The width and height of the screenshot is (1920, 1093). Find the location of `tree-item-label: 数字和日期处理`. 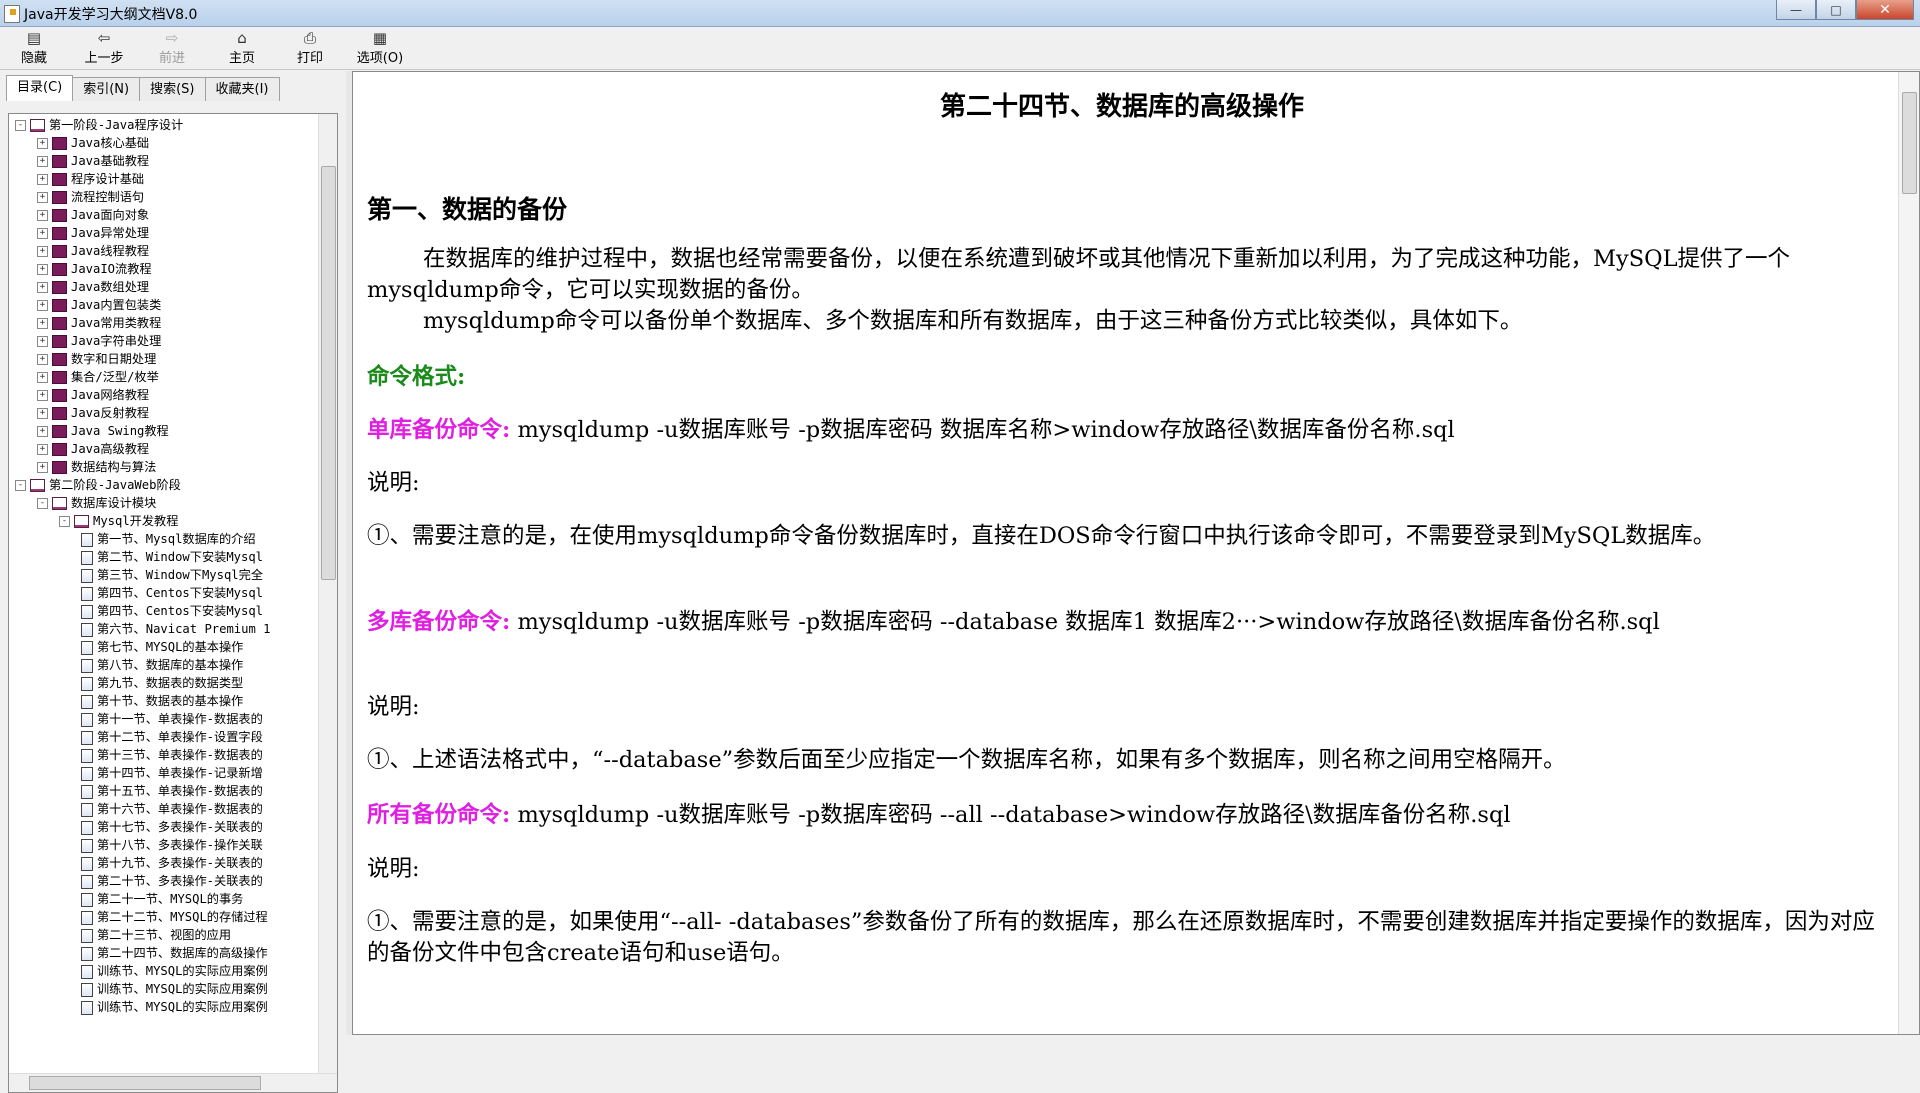

tree-item-label: 数字和日期处理 is located at coordinates (114, 359).